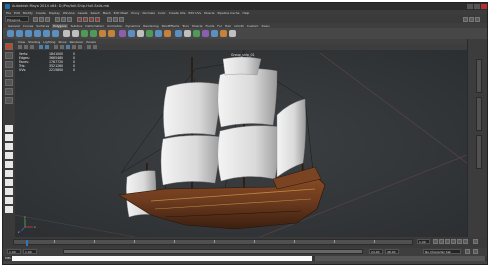  What do you see at coordinates (77, 42) in the screenshot?
I see `panel-menu-renderer: Renderer` at bounding box center [77, 42].